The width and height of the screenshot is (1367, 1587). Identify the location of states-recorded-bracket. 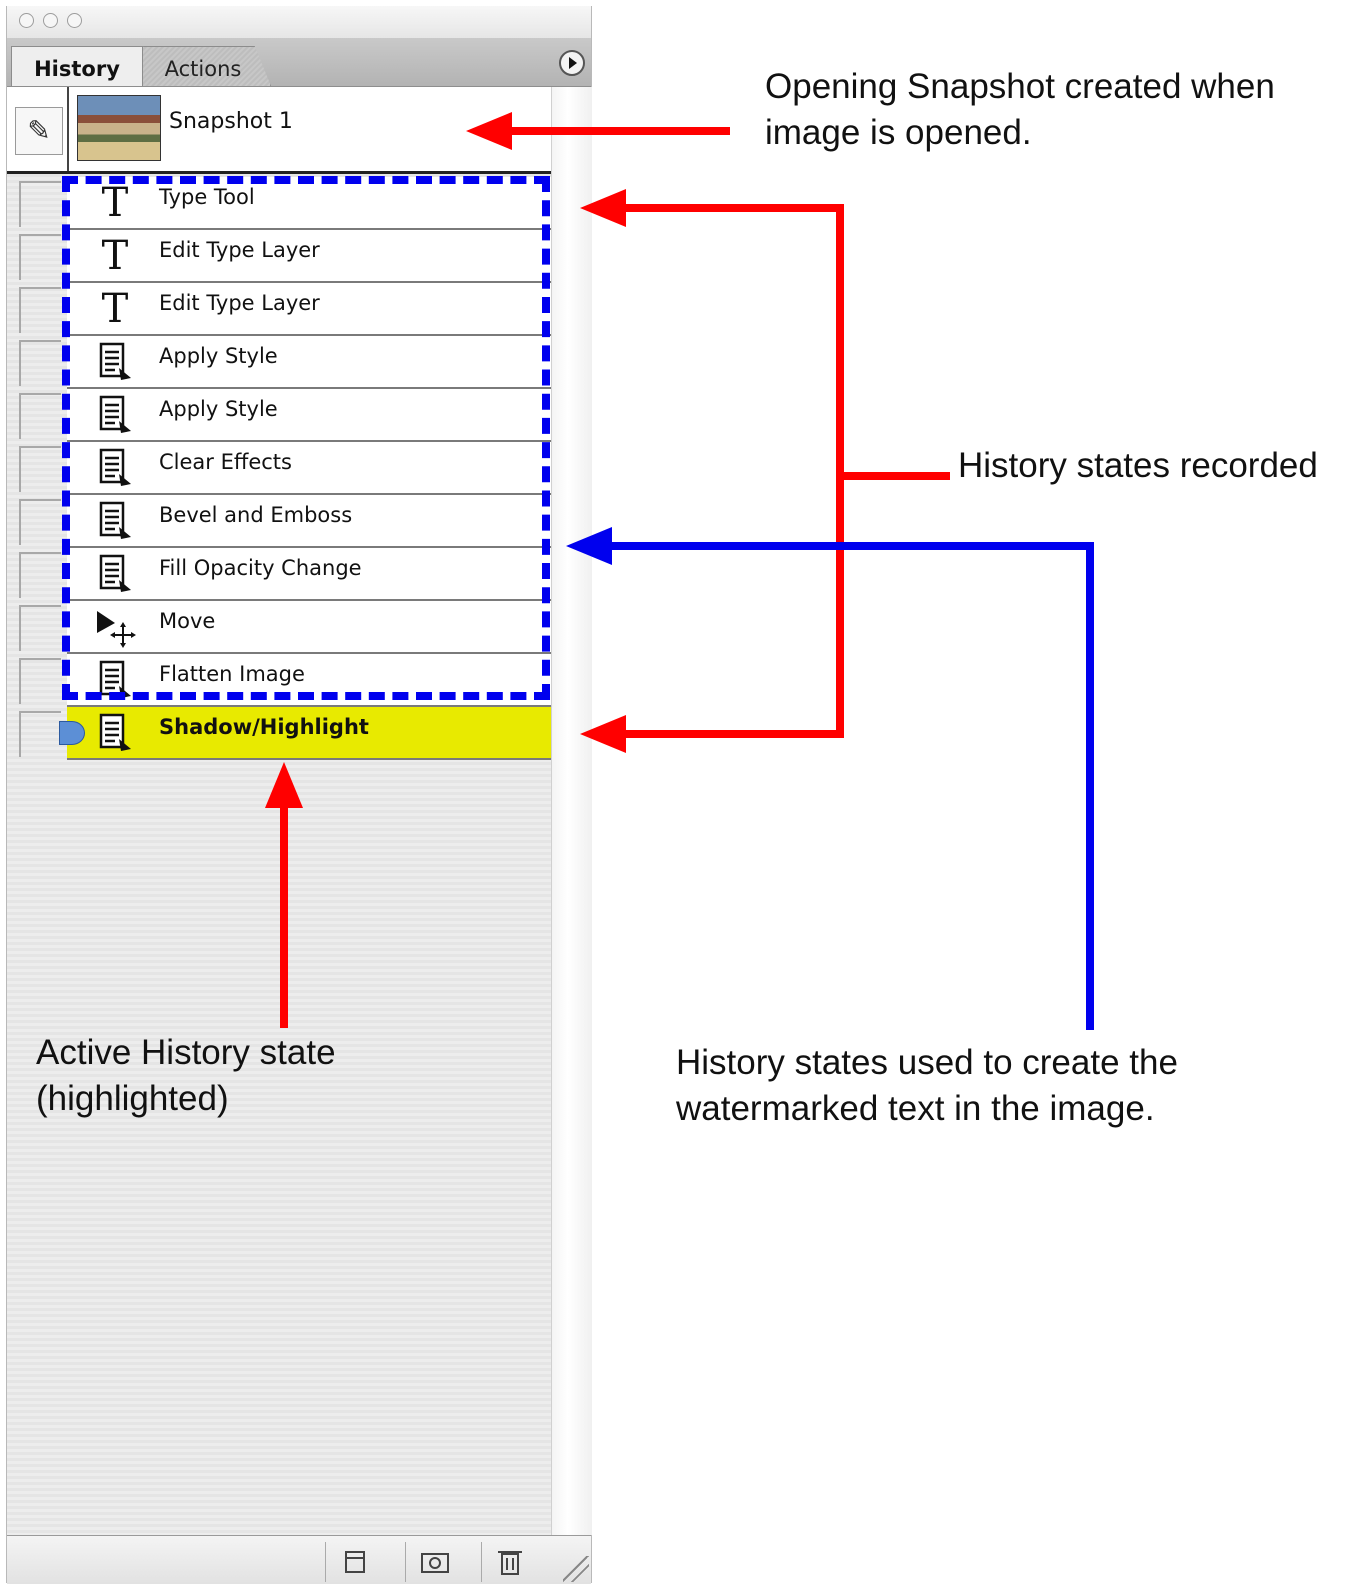
(765, 471).